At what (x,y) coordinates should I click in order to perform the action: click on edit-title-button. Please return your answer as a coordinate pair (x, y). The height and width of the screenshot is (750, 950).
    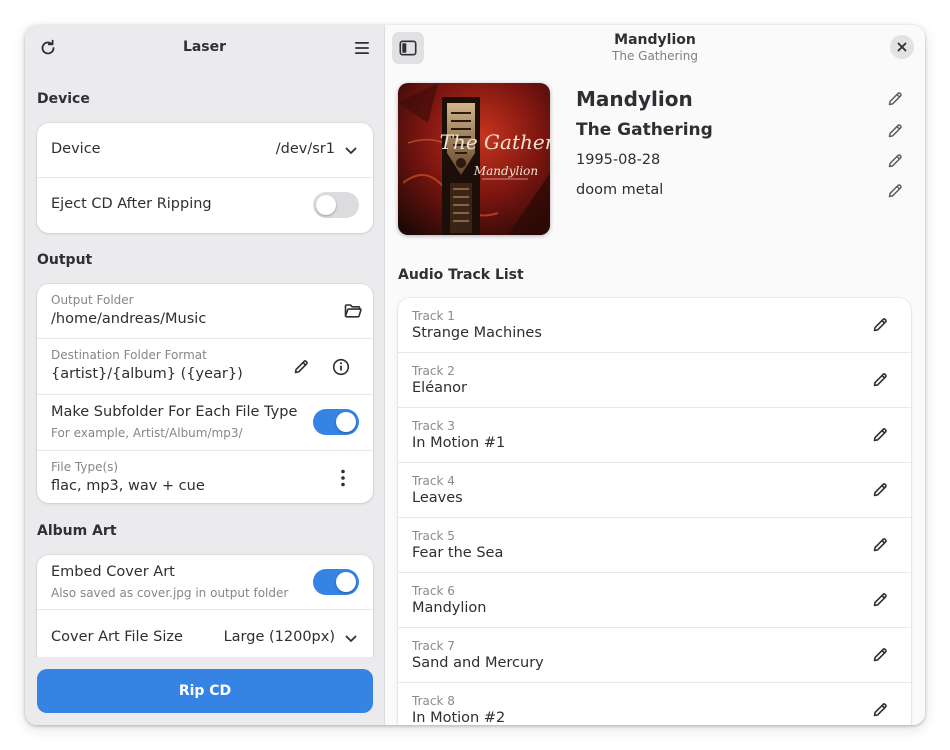
    Looking at the image, I should click on (895, 99).